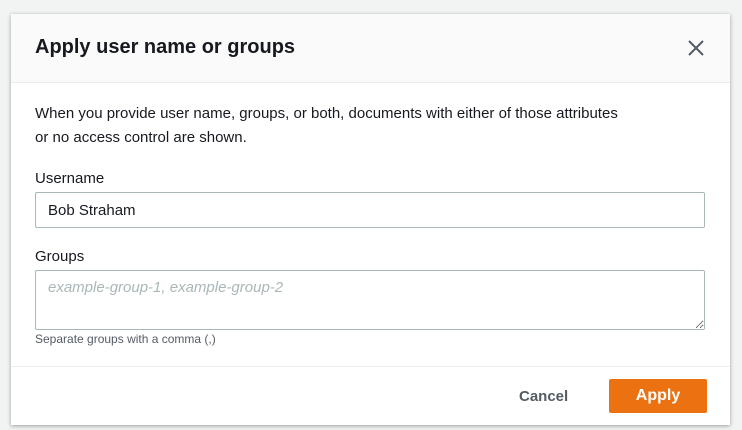 Image resolution: width=742 pixels, height=430 pixels. What do you see at coordinates (658, 396) in the screenshot?
I see `apply-button: Apply` at bounding box center [658, 396].